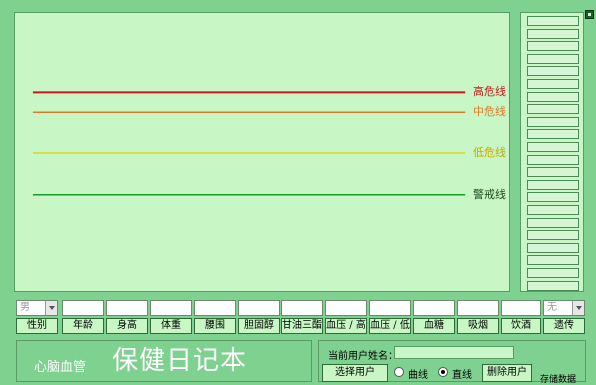  Describe the element at coordinates (127, 326) in the screenshot. I see `column-label-2: 身高` at that location.